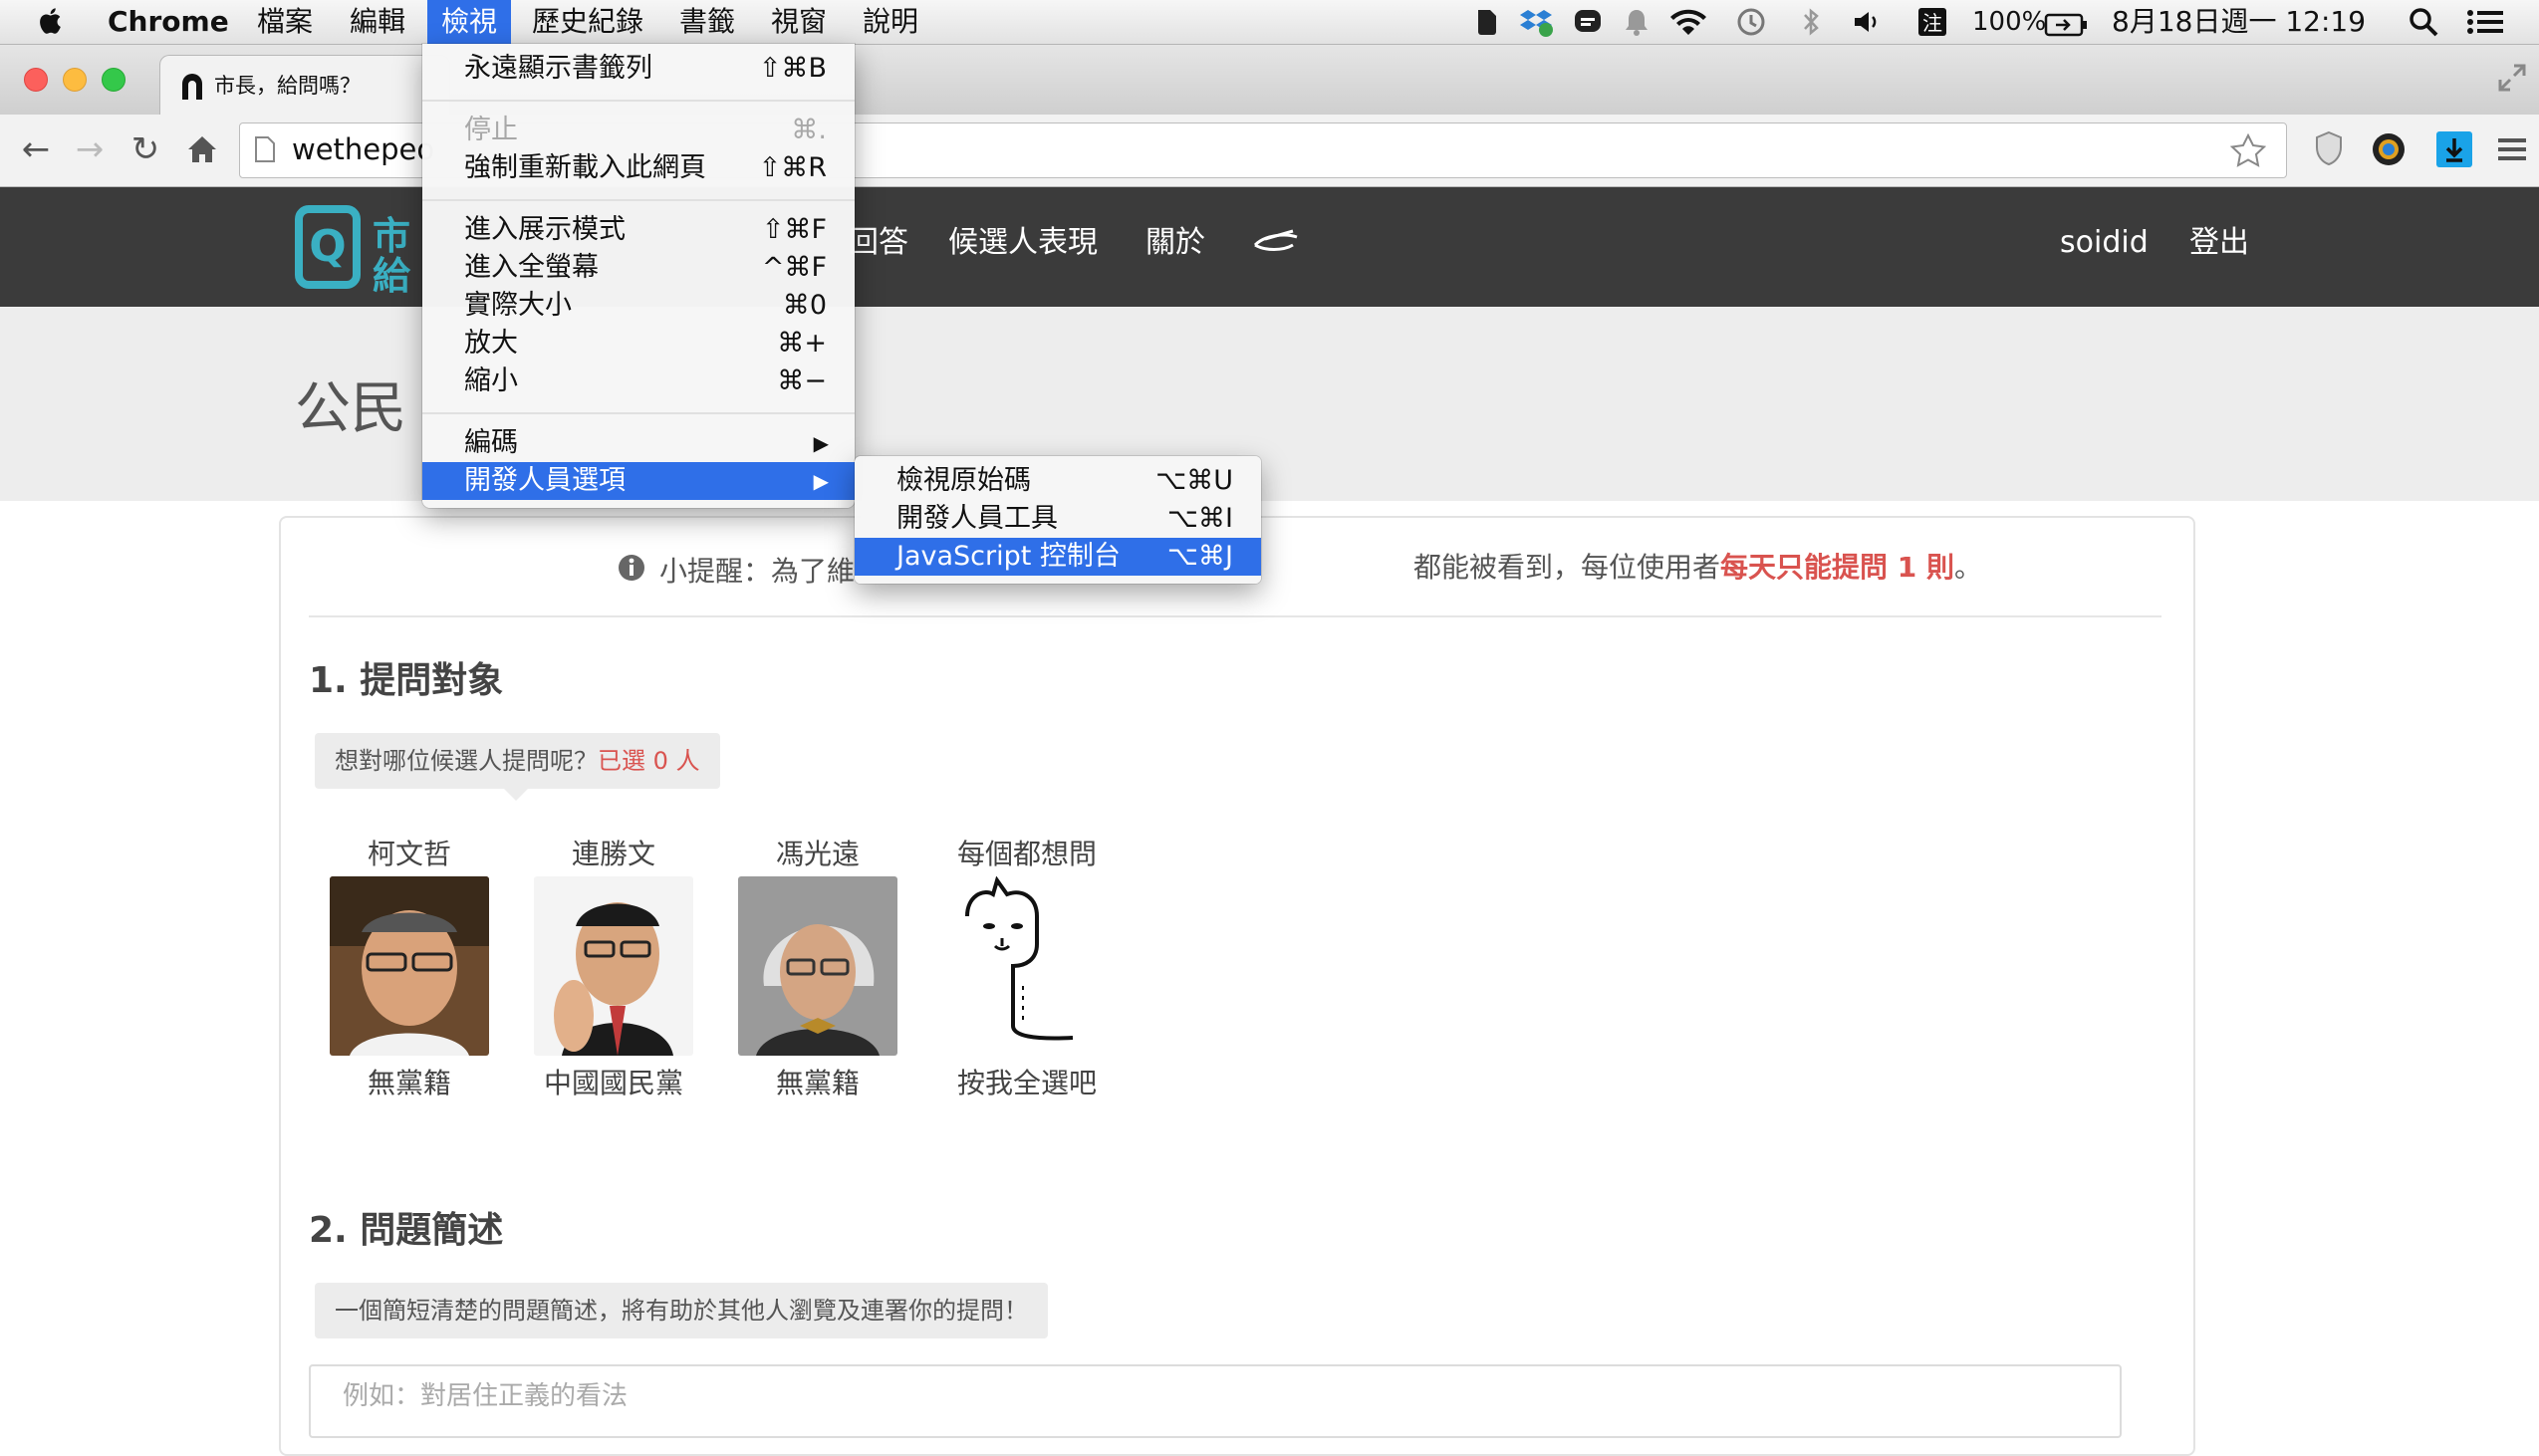  I want to click on home-icon, so click(202, 149).